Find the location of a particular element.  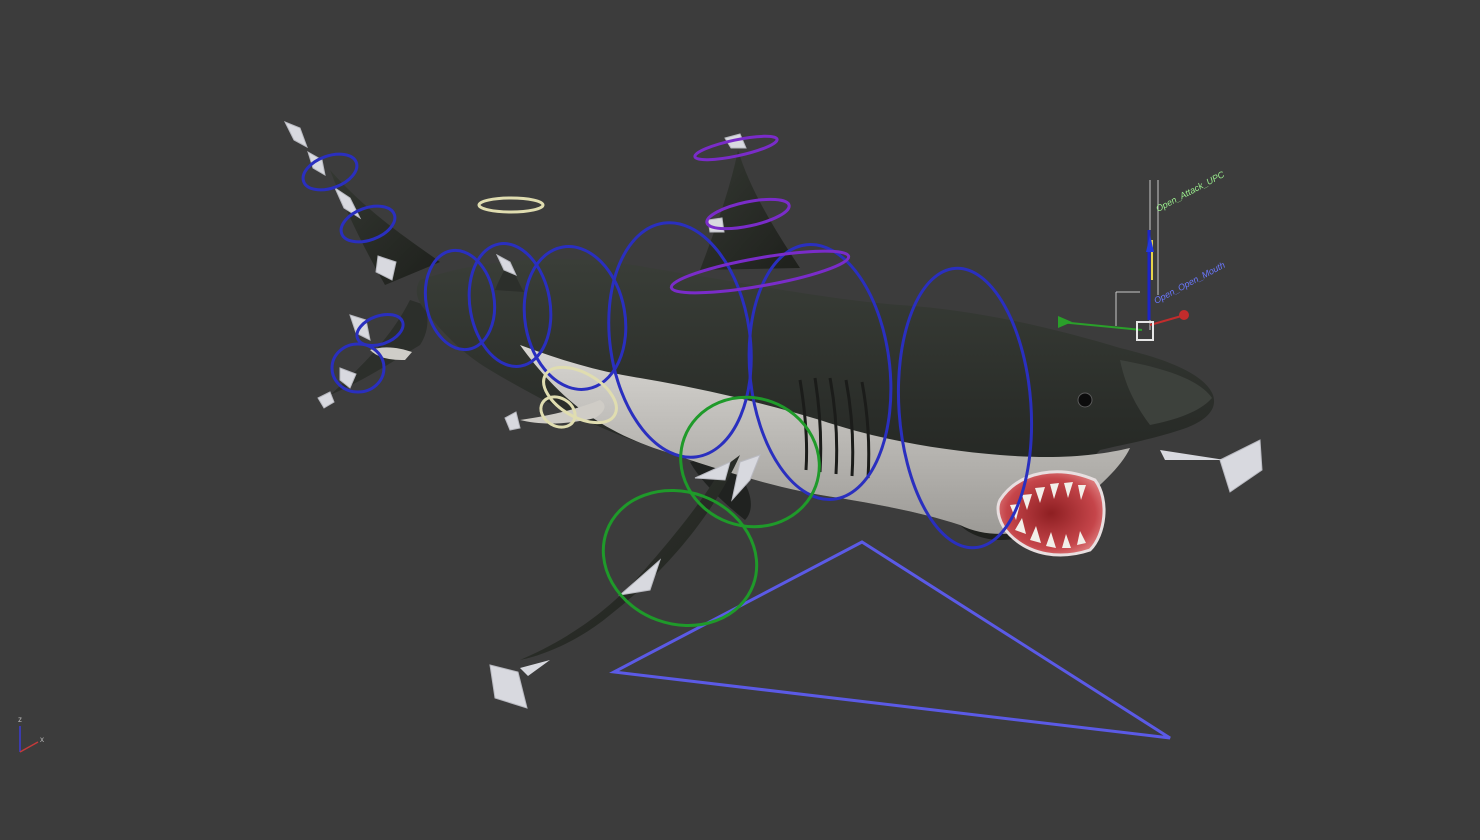

attack-controller-label: Open_Attack_UPC is located at coordinates (1190, 191).